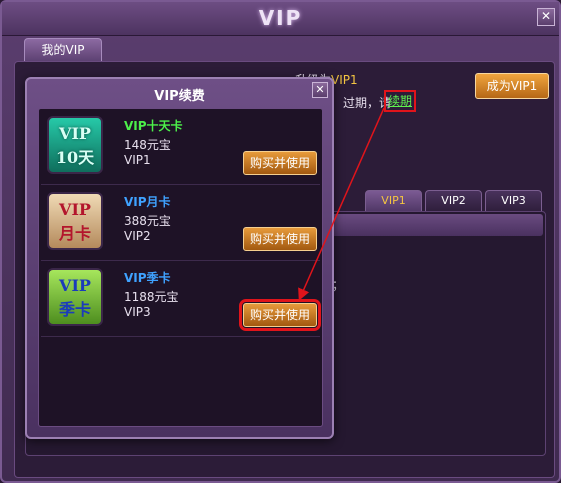  Describe the element at coordinates (137, 160) in the screenshot. I see `card-level: VIP1` at that location.